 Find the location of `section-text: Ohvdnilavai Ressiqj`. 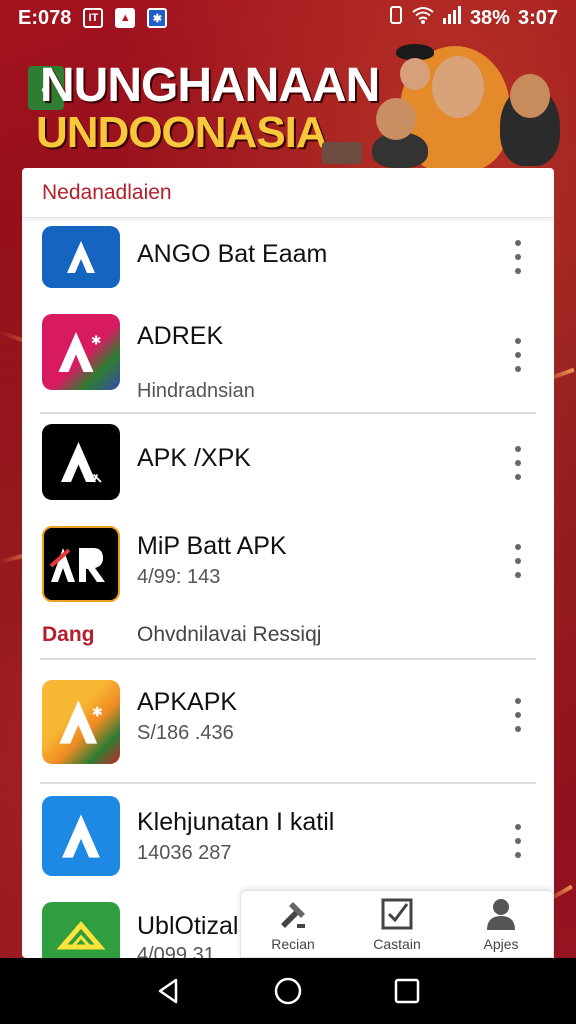

section-text: Ohvdnilavai Ressiqj is located at coordinates (229, 634).